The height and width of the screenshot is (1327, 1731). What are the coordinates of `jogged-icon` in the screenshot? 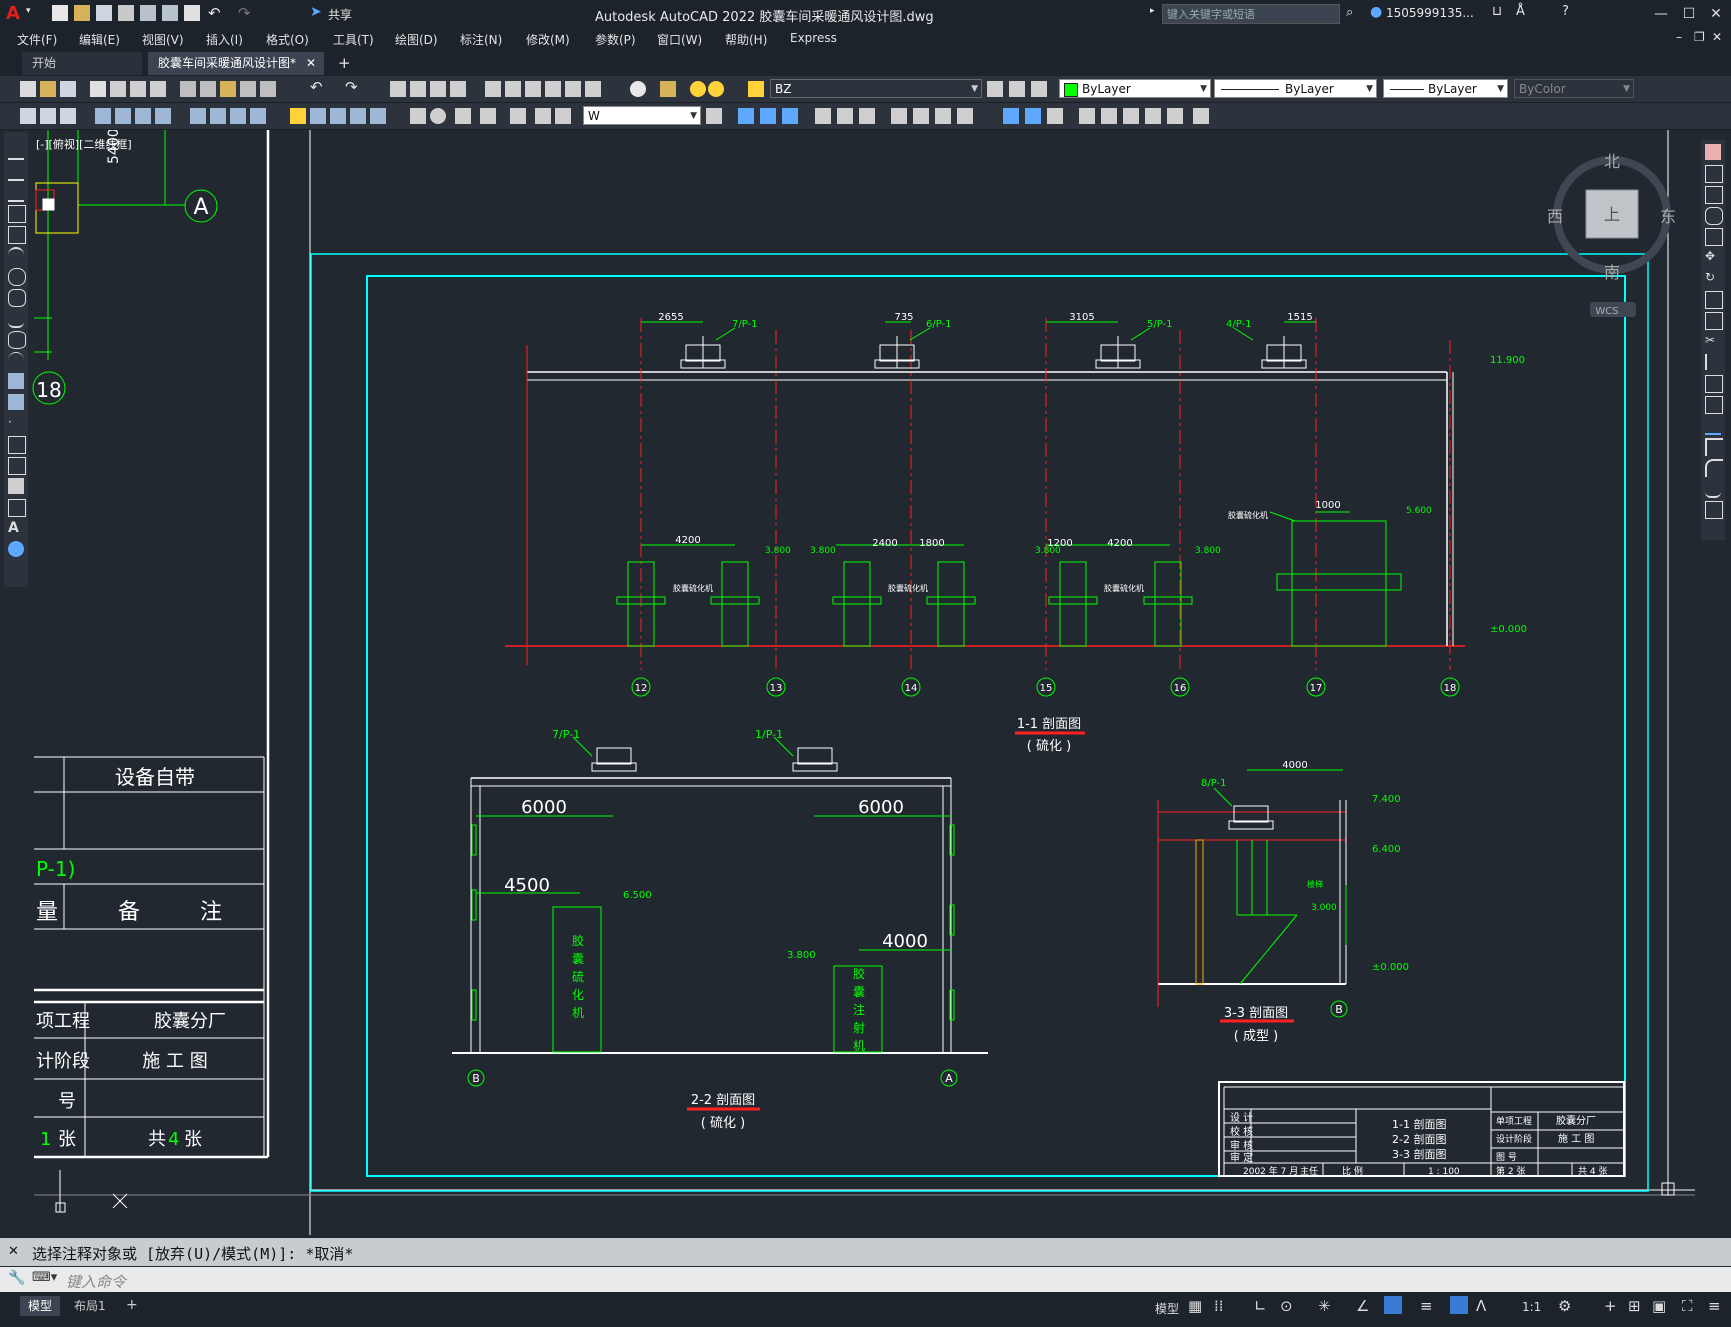 It's located at (218, 116).